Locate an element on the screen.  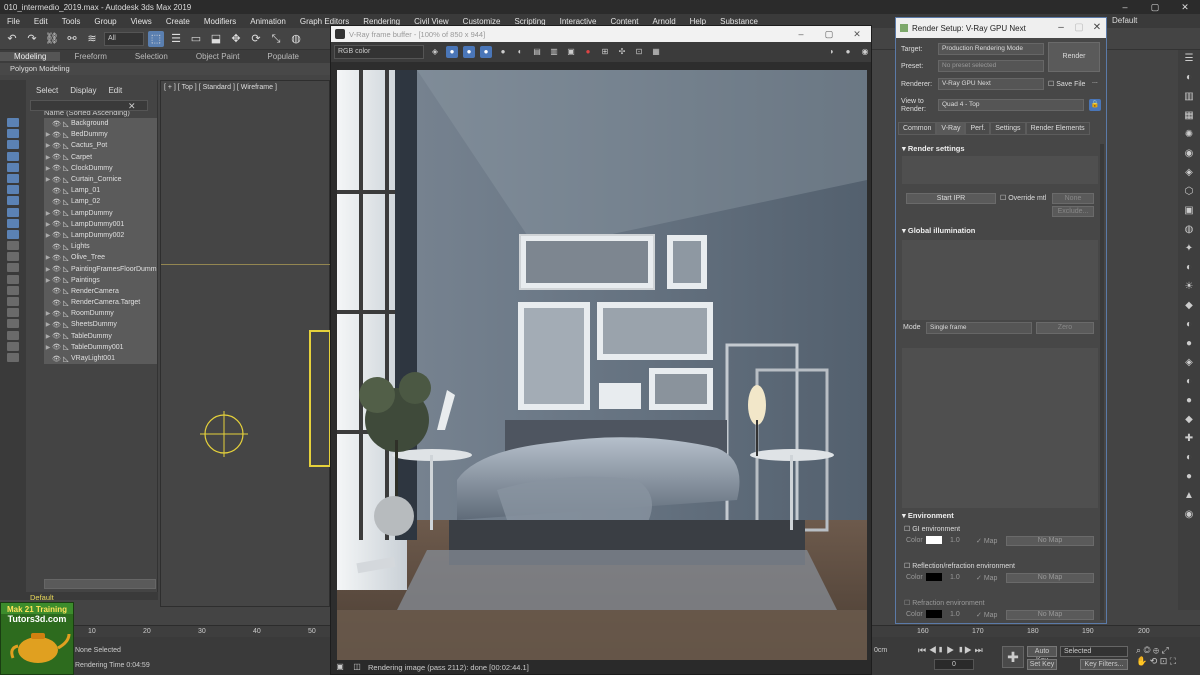
vfb-status-icon-2: ◫ is located at coordinates (357, 667).